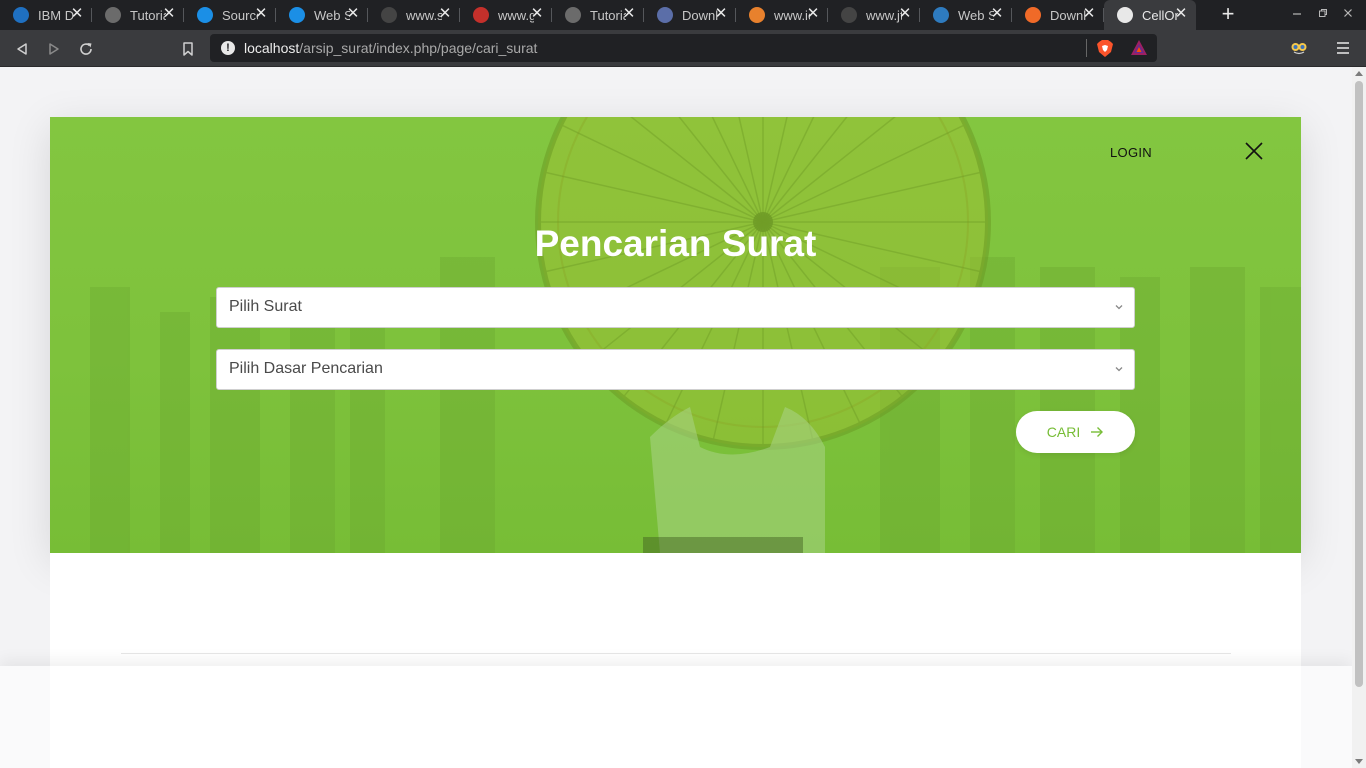 This screenshot has width=1366, height=768. What do you see at coordinates (1228, 14) in the screenshot?
I see `new-tab-button: +` at bounding box center [1228, 14].